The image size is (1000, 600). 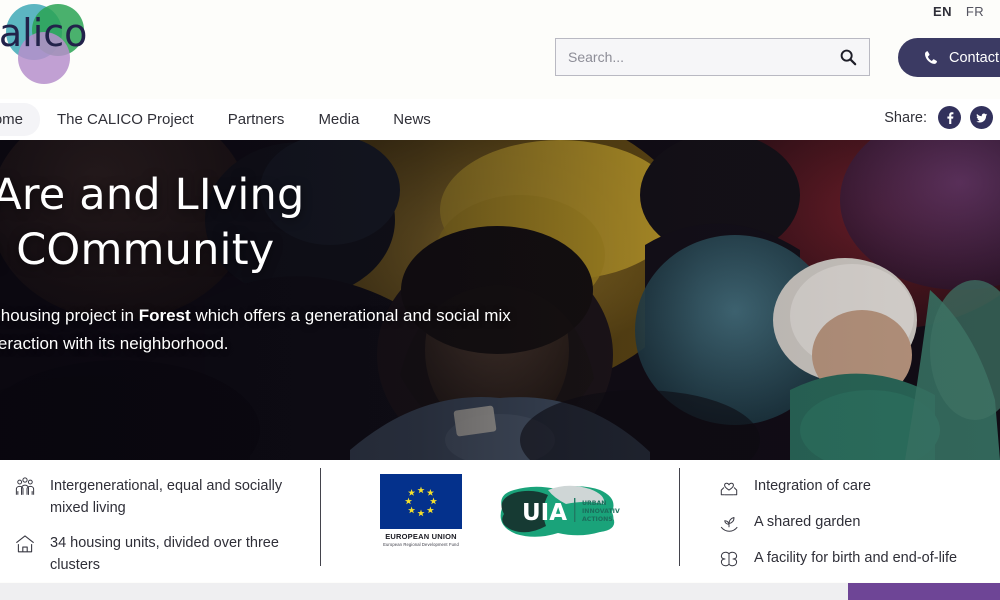 What do you see at coordinates (974, 57) in the screenshot?
I see `contact-button-label: Contact` at bounding box center [974, 57].